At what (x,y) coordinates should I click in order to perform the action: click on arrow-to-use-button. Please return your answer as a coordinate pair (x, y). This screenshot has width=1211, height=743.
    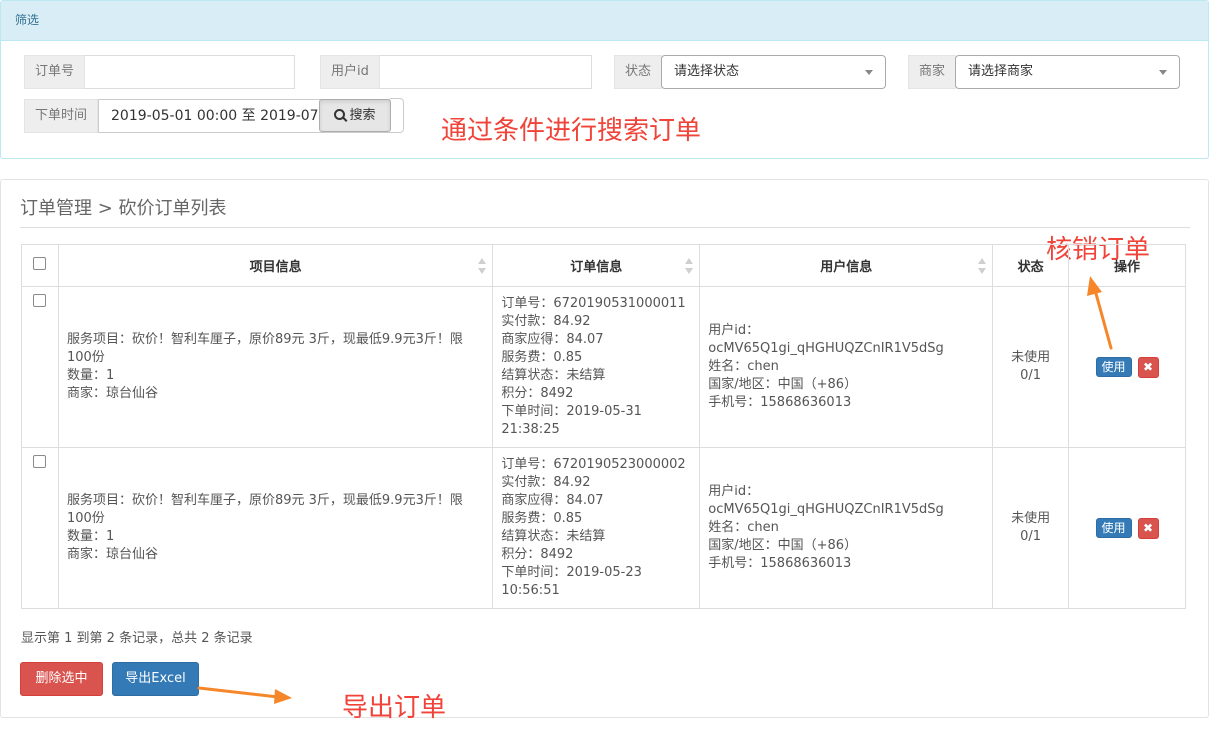
    Looking at the image, I should click on (1100, 313).